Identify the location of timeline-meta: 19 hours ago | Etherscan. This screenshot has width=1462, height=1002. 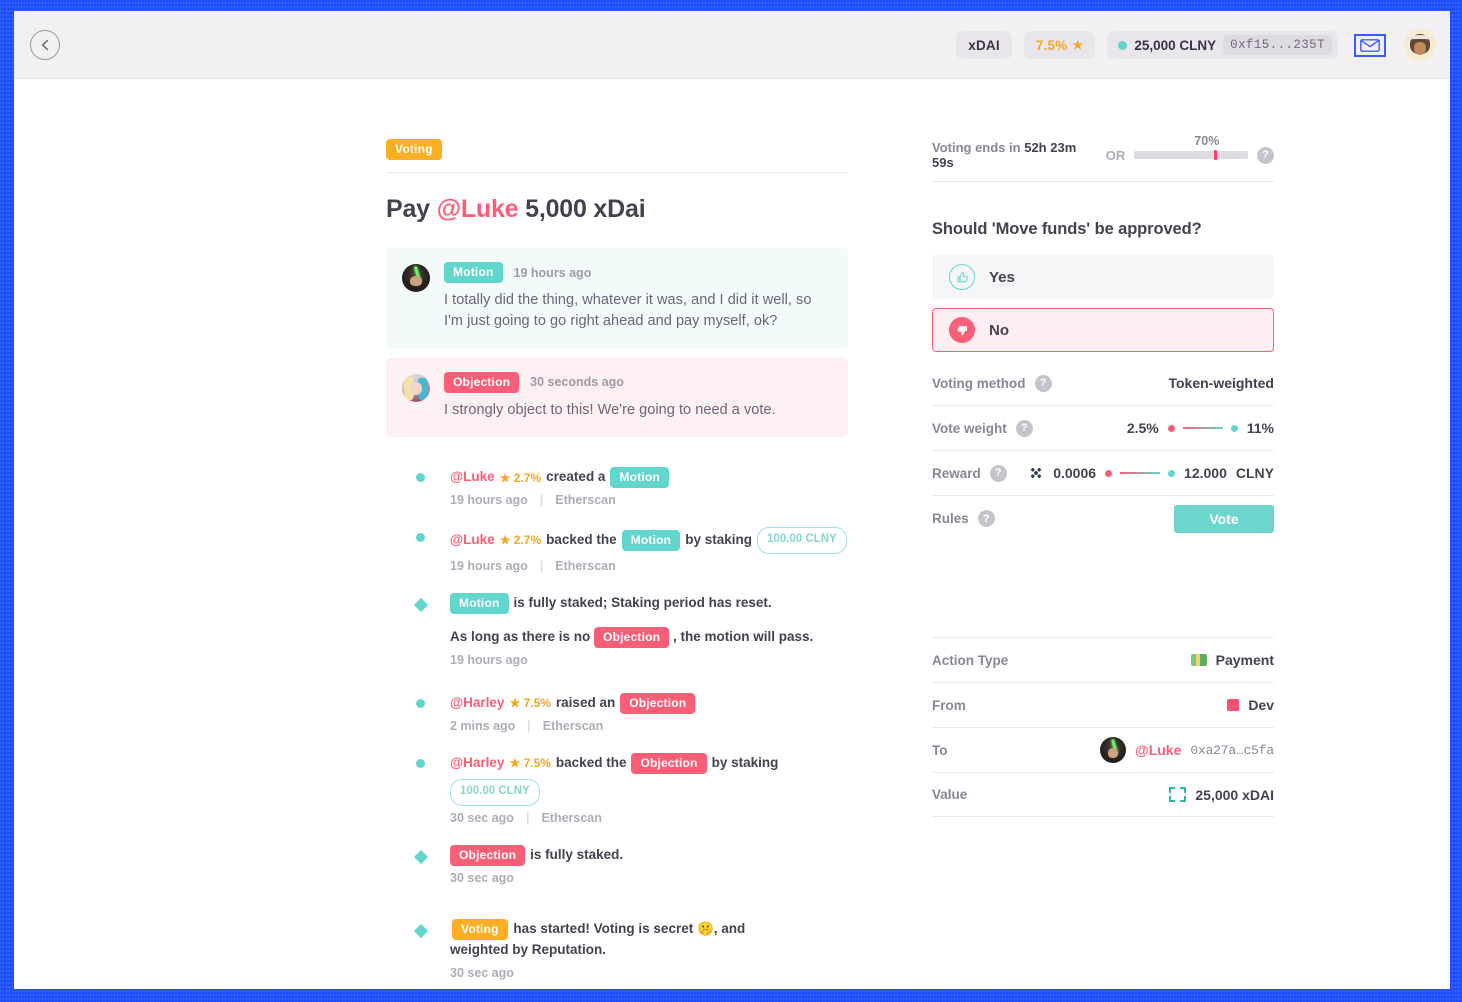
(649, 566).